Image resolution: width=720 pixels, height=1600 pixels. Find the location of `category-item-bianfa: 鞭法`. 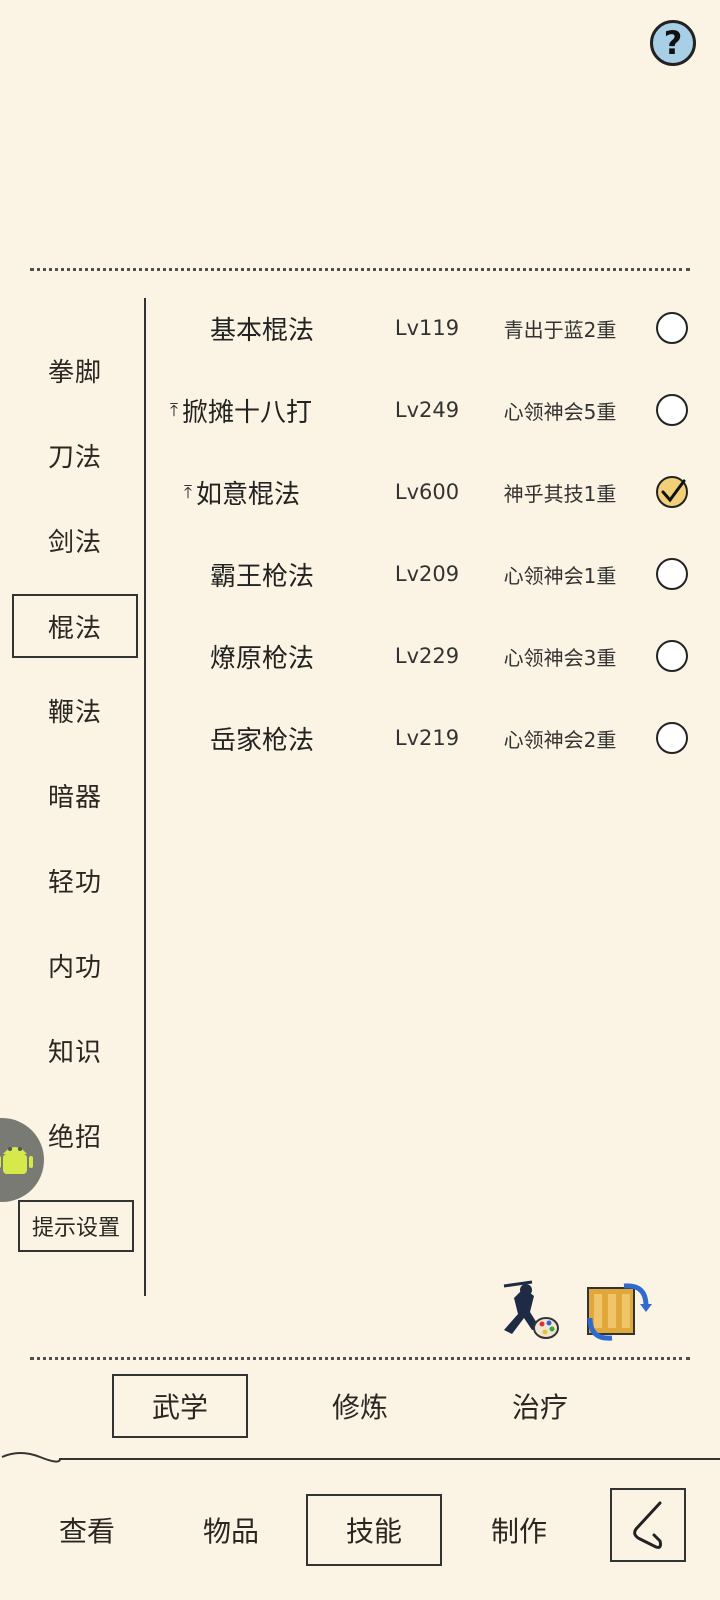

category-item-bianfa: 鞭法 is located at coordinates (75, 710).